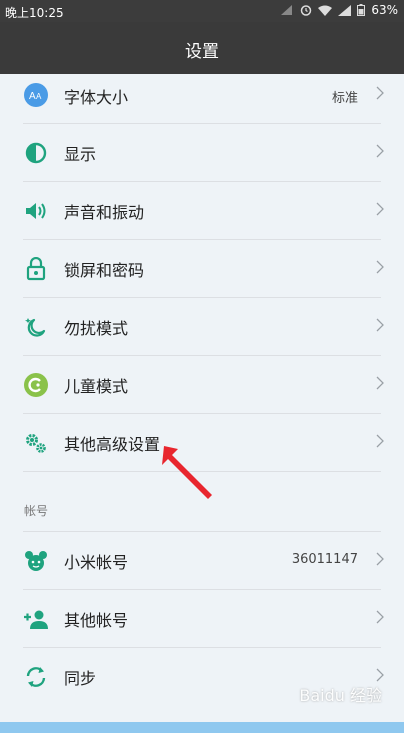  Describe the element at coordinates (202, 727) in the screenshot. I see `bottom-bar` at that location.